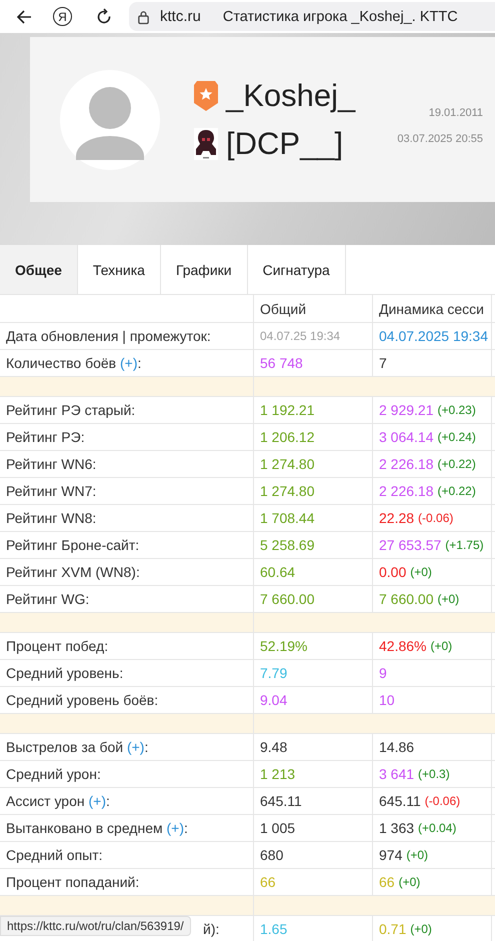 The height and width of the screenshot is (941, 495). Describe the element at coordinates (457, 410) in the screenshot. I see `session-delta: (+0.23)` at that location.